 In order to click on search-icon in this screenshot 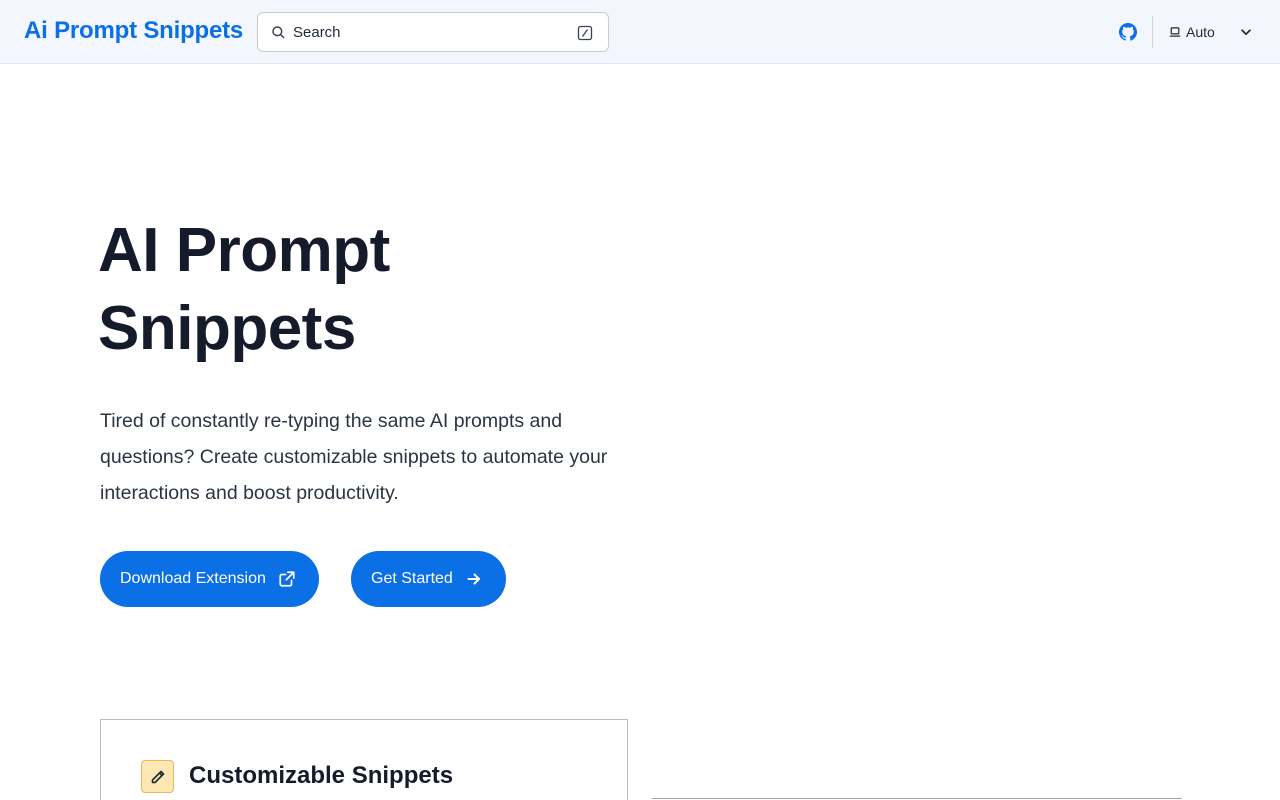, I will do `click(278, 32)`.